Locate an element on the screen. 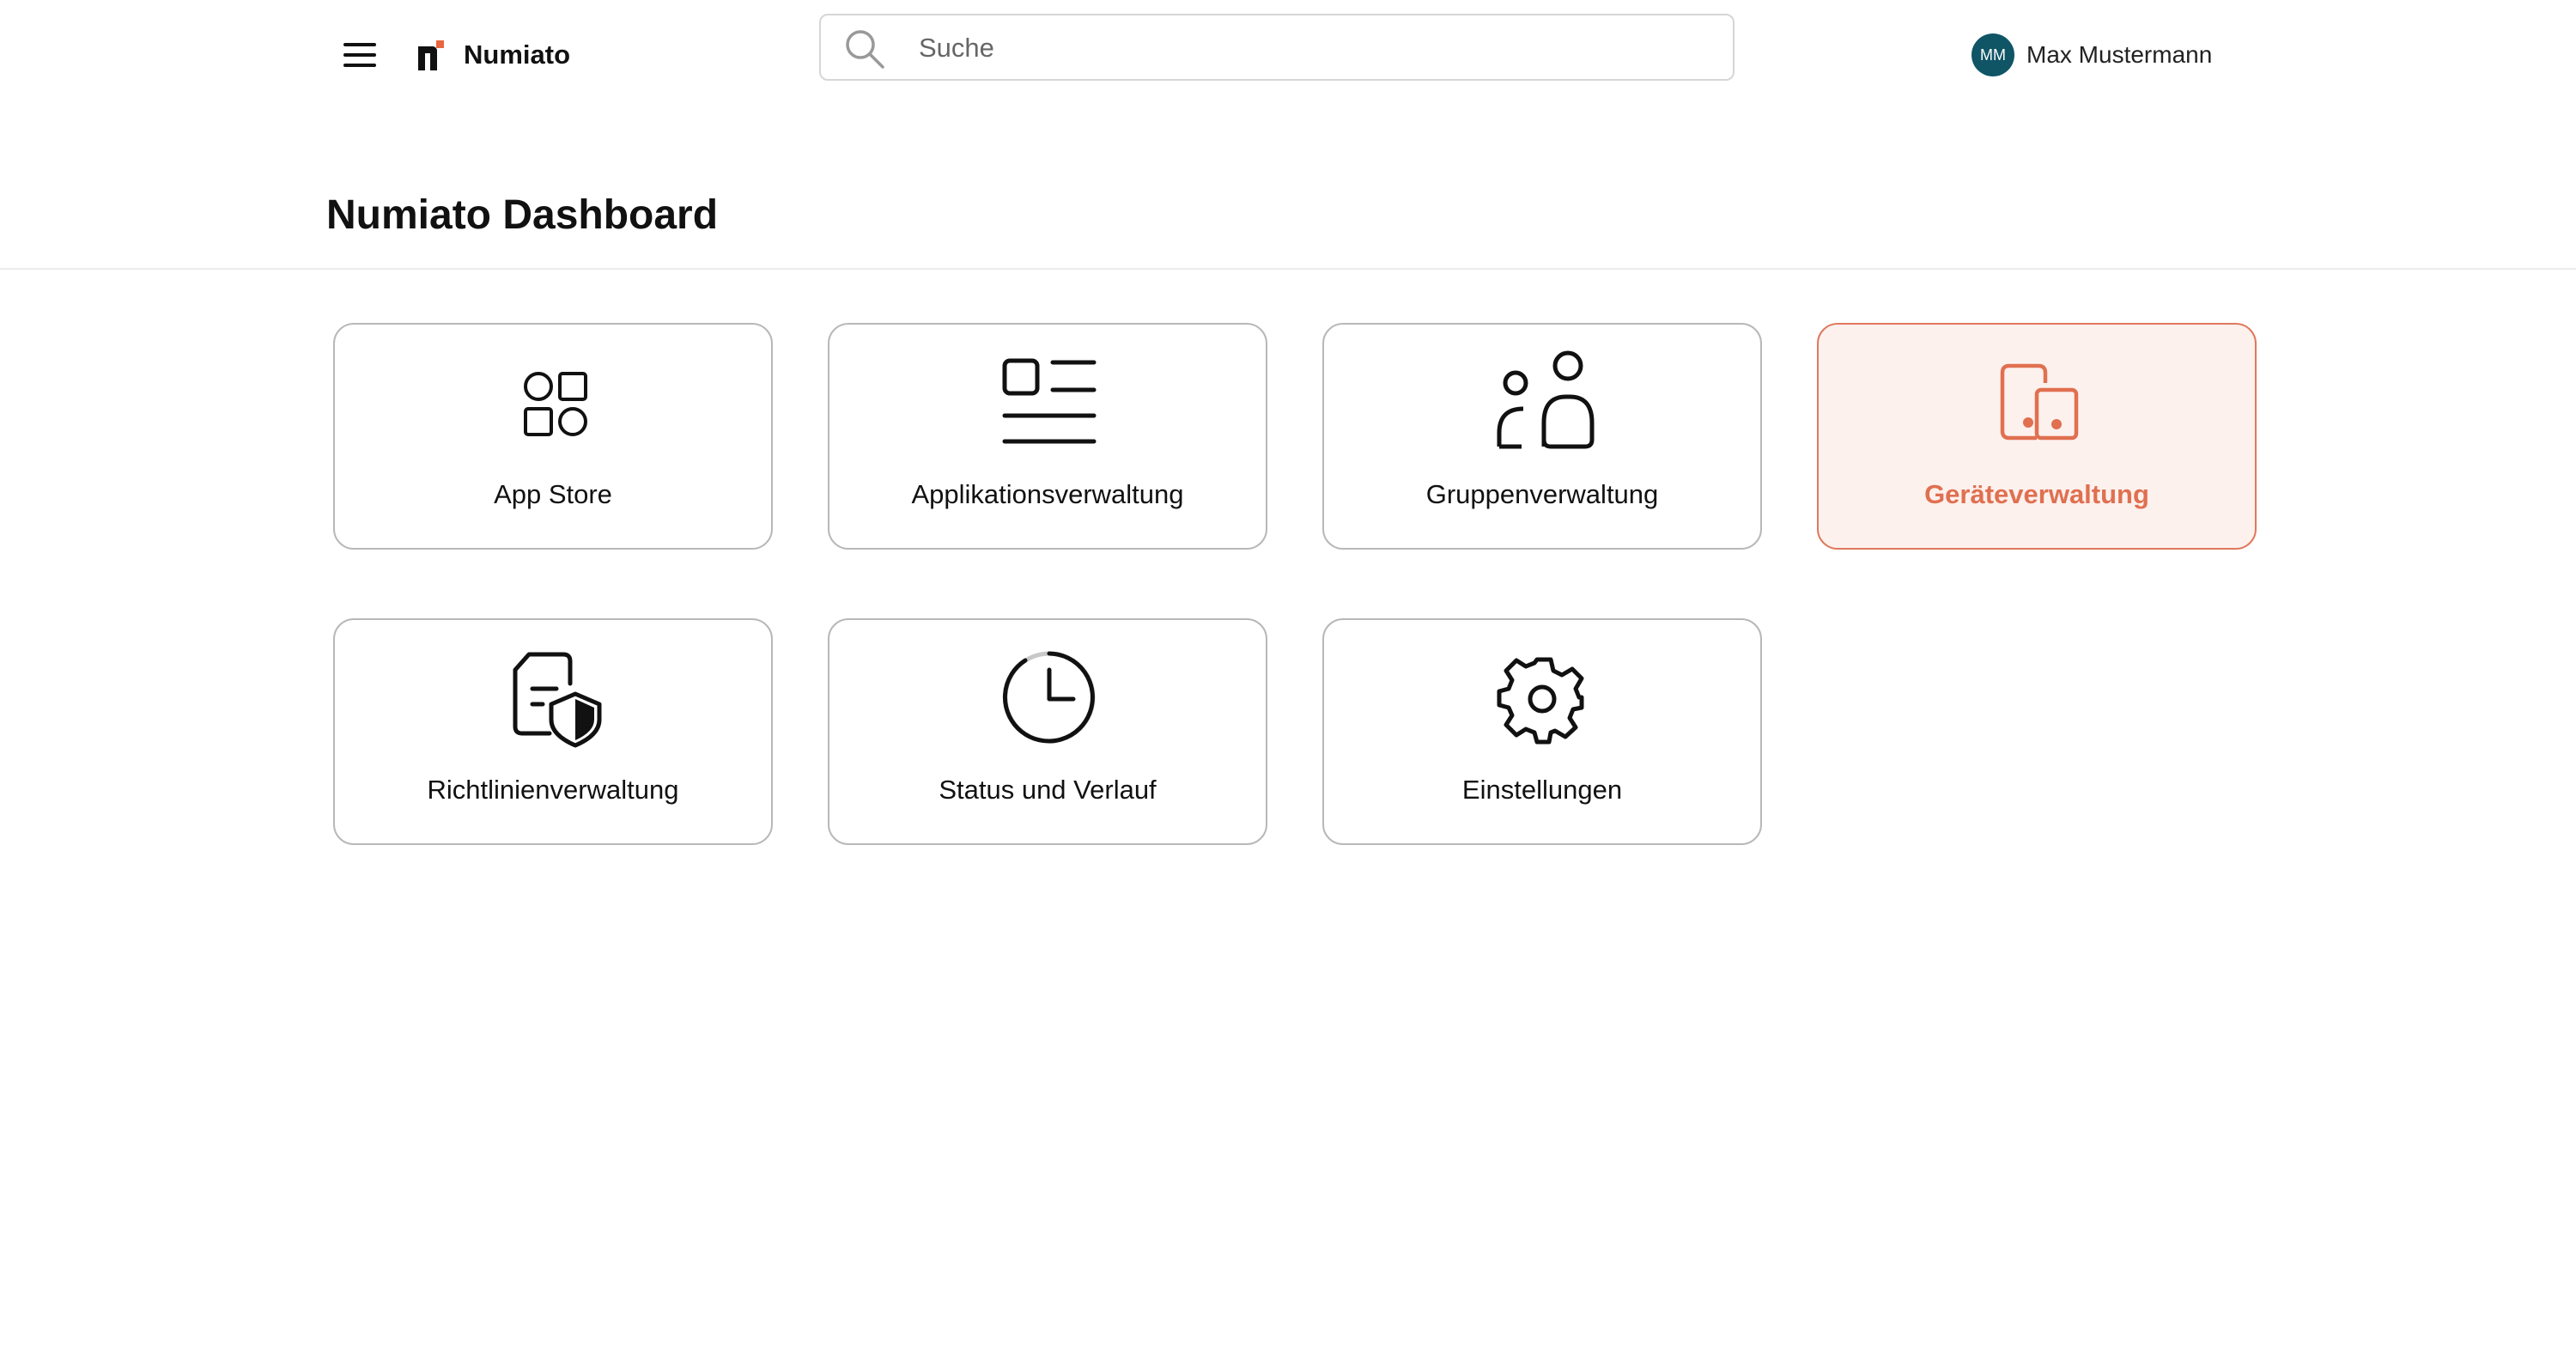 The height and width of the screenshot is (1362, 2576). tile-geraeteverwaltung: Geräteverwaltung is located at coordinates (2037, 436).